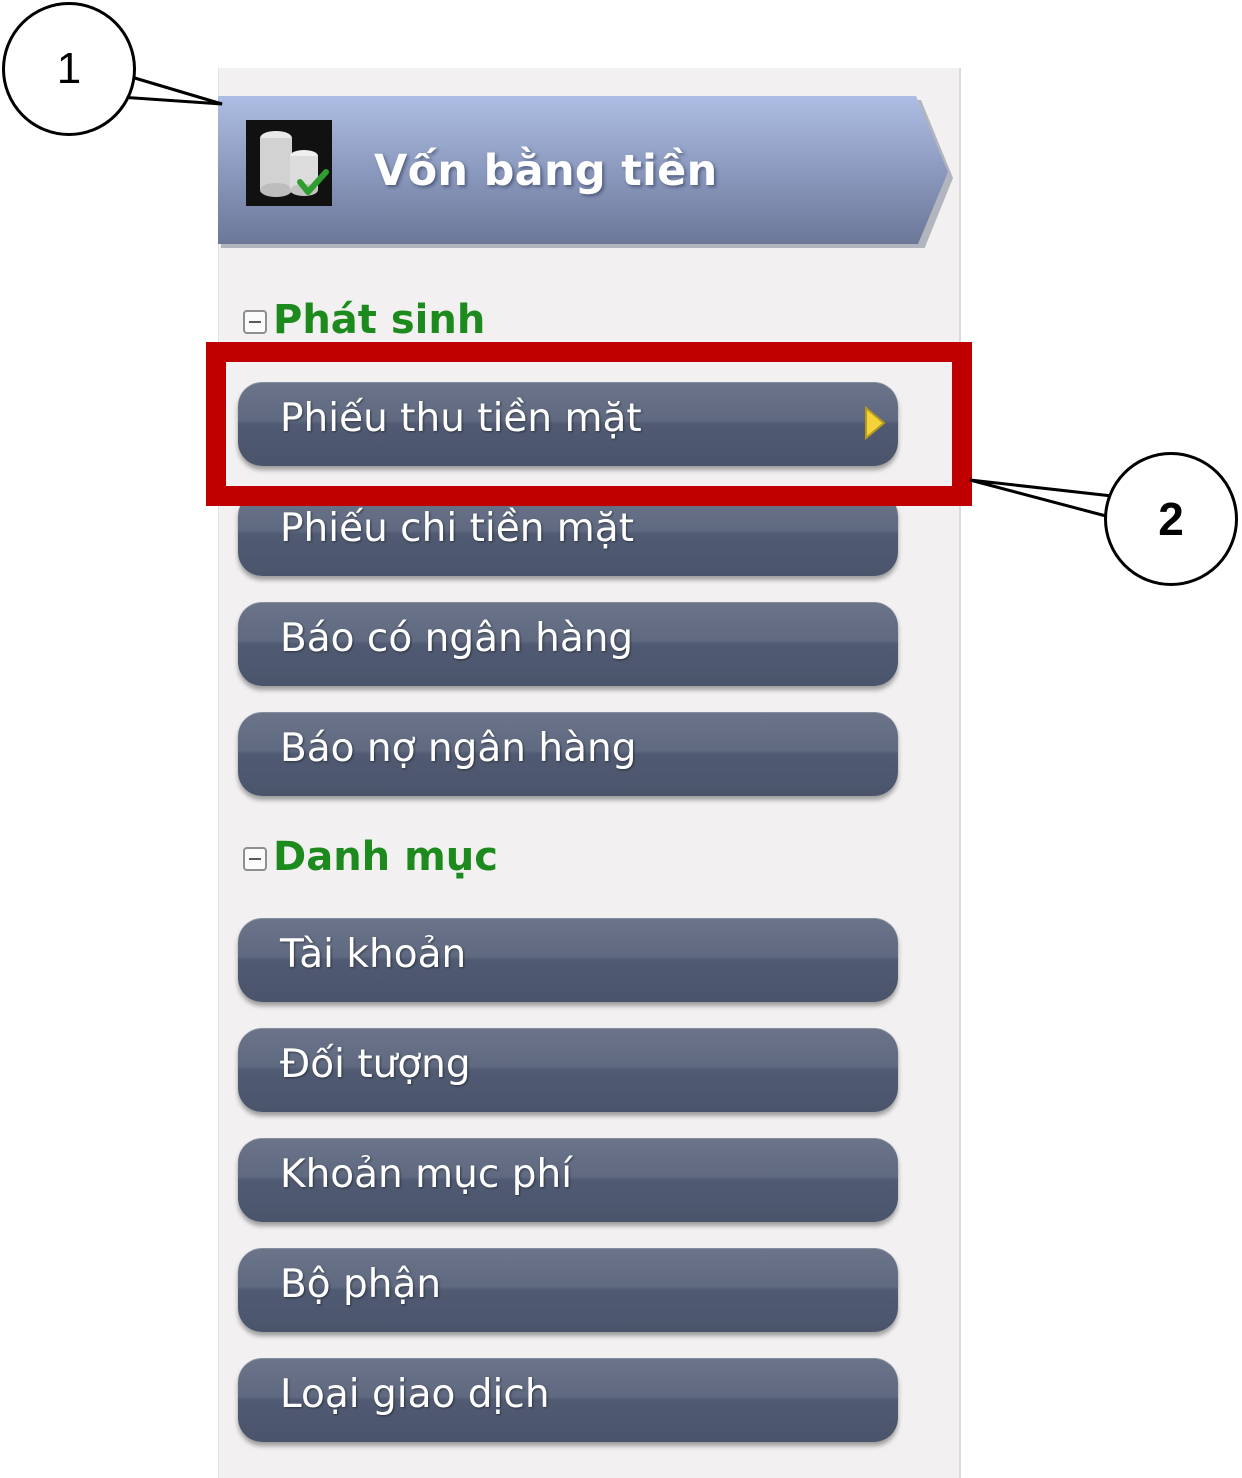  What do you see at coordinates (426, 1174) in the screenshot?
I see `menu-item-label: Khoản mục phí` at bounding box center [426, 1174].